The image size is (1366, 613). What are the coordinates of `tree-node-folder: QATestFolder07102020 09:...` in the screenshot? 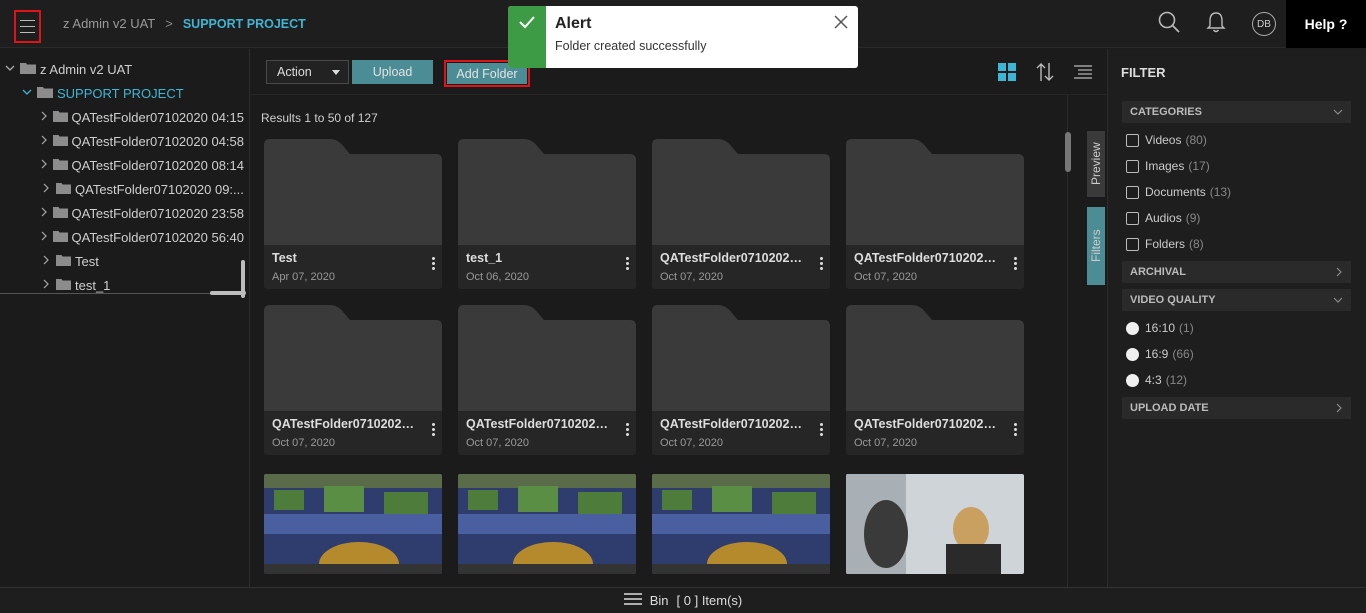 It's located at (122, 189).